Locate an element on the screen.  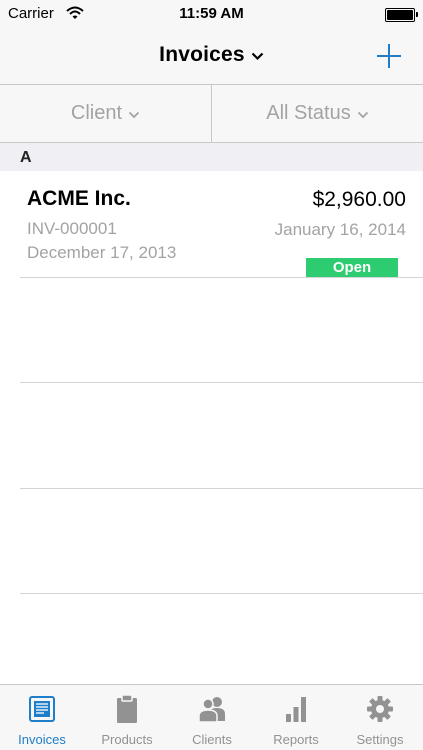
invoice-number: INV-000001 is located at coordinates (72, 228).